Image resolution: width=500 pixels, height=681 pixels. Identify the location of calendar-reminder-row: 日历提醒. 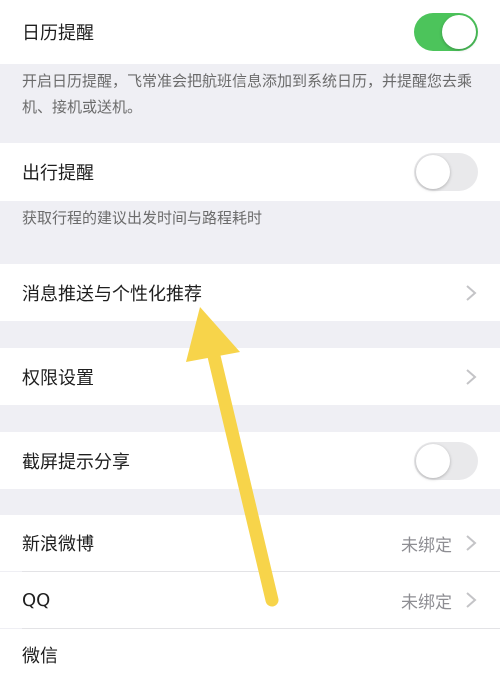
(250, 32).